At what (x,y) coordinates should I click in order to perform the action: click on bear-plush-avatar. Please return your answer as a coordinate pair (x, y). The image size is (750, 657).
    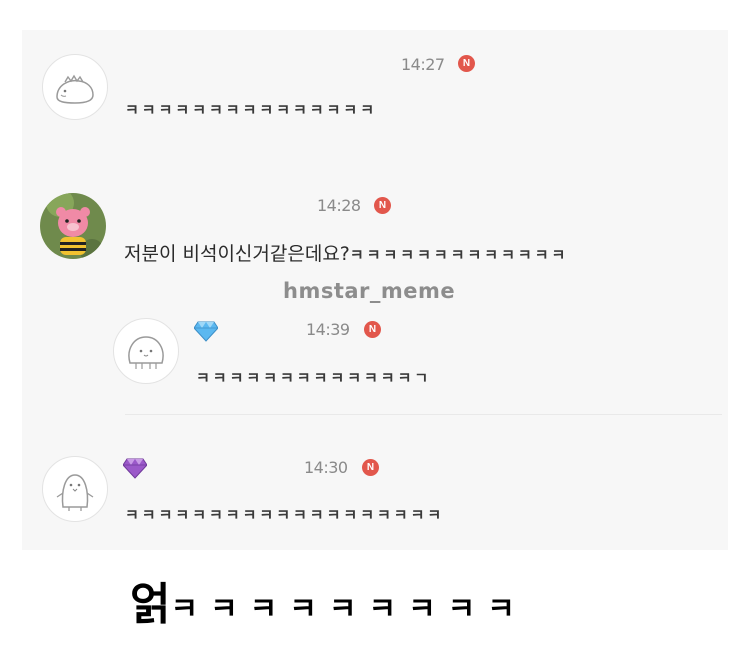
    Looking at the image, I should click on (73, 226).